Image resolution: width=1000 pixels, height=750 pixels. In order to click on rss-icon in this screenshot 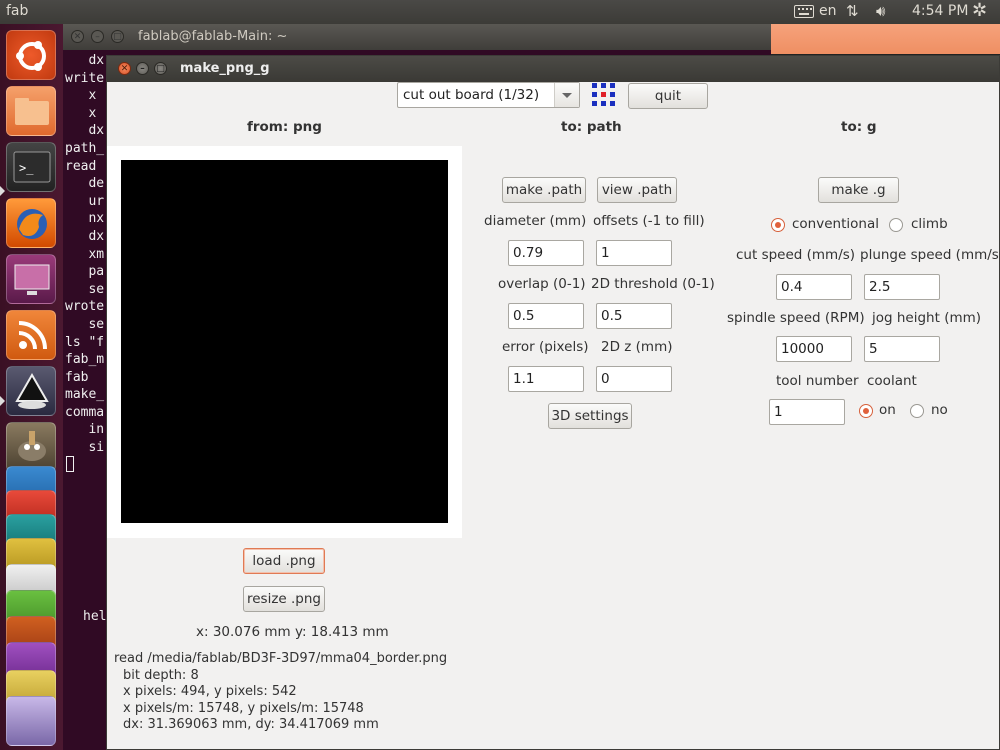, I will do `click(32, 335)`.